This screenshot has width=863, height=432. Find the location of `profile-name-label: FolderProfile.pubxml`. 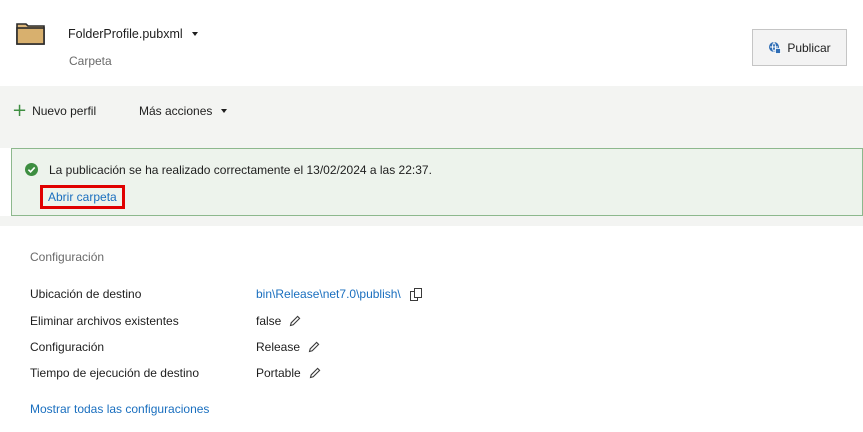

profile-name-label: FolderProfile.pubxml is located at coordinates (125, 34).